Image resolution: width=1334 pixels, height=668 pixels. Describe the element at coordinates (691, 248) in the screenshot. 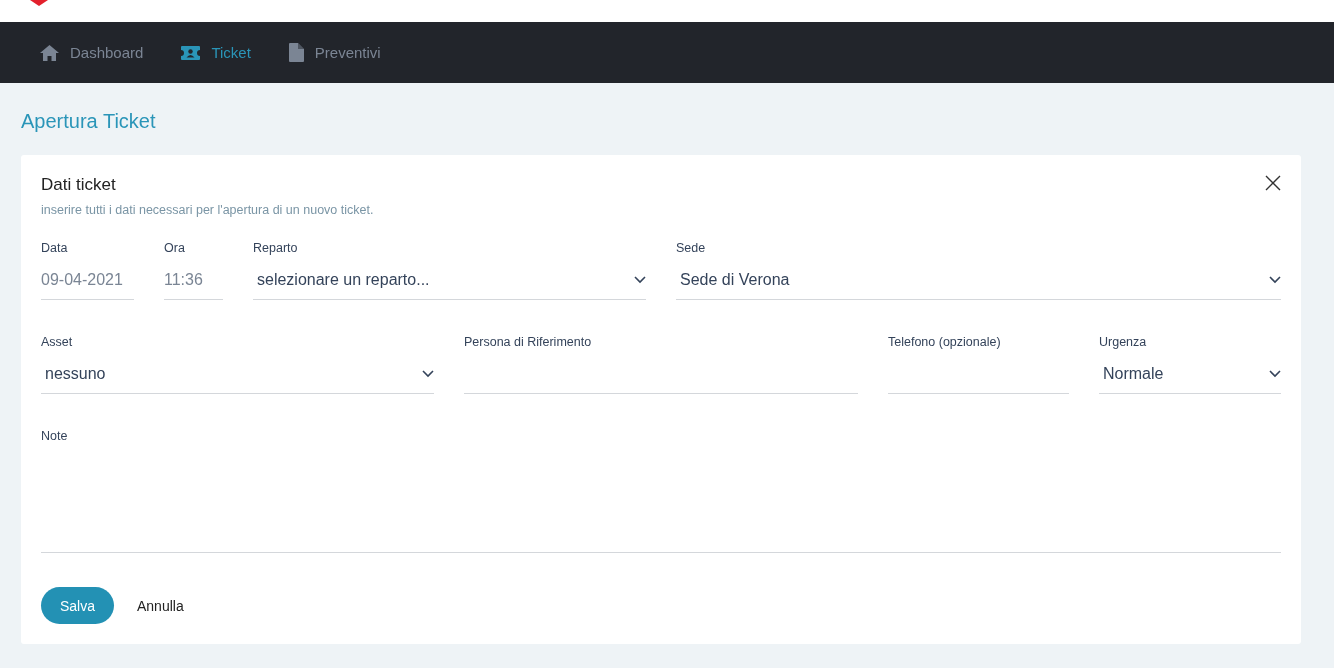

I see `field-label: Sede` at that location.